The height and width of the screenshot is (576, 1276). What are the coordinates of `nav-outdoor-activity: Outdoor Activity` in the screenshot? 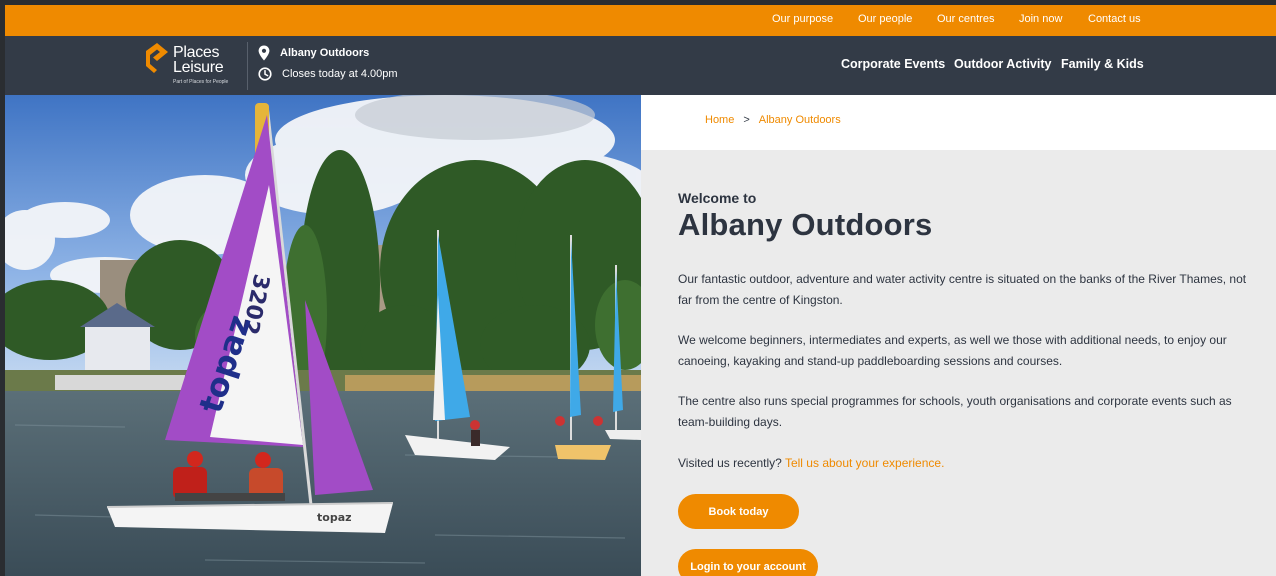 It's located at (1002, 64).